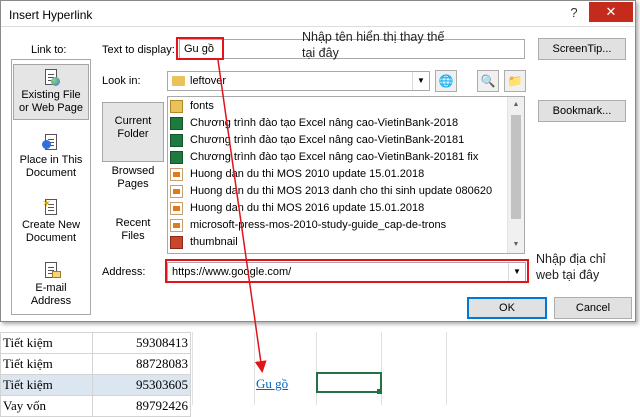 This screenshot has height=417, width=640. What do you see at coordinates (50, 108) in the screenshot?
I see `link-to-item-label: or Web Page` at bounding box center [50, 108].